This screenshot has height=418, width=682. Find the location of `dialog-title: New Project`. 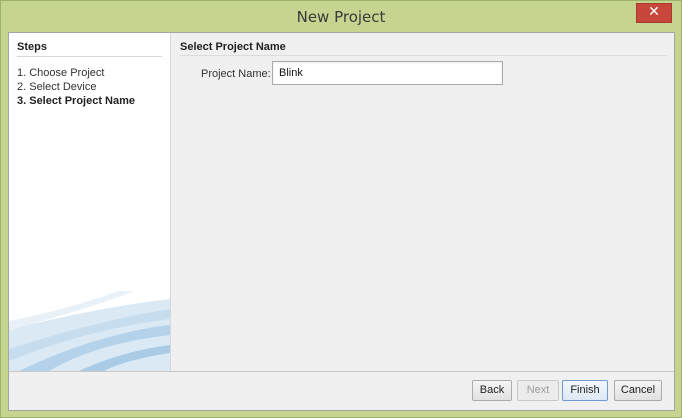

dialog-title: New Project is located at coordinates (341, 17).